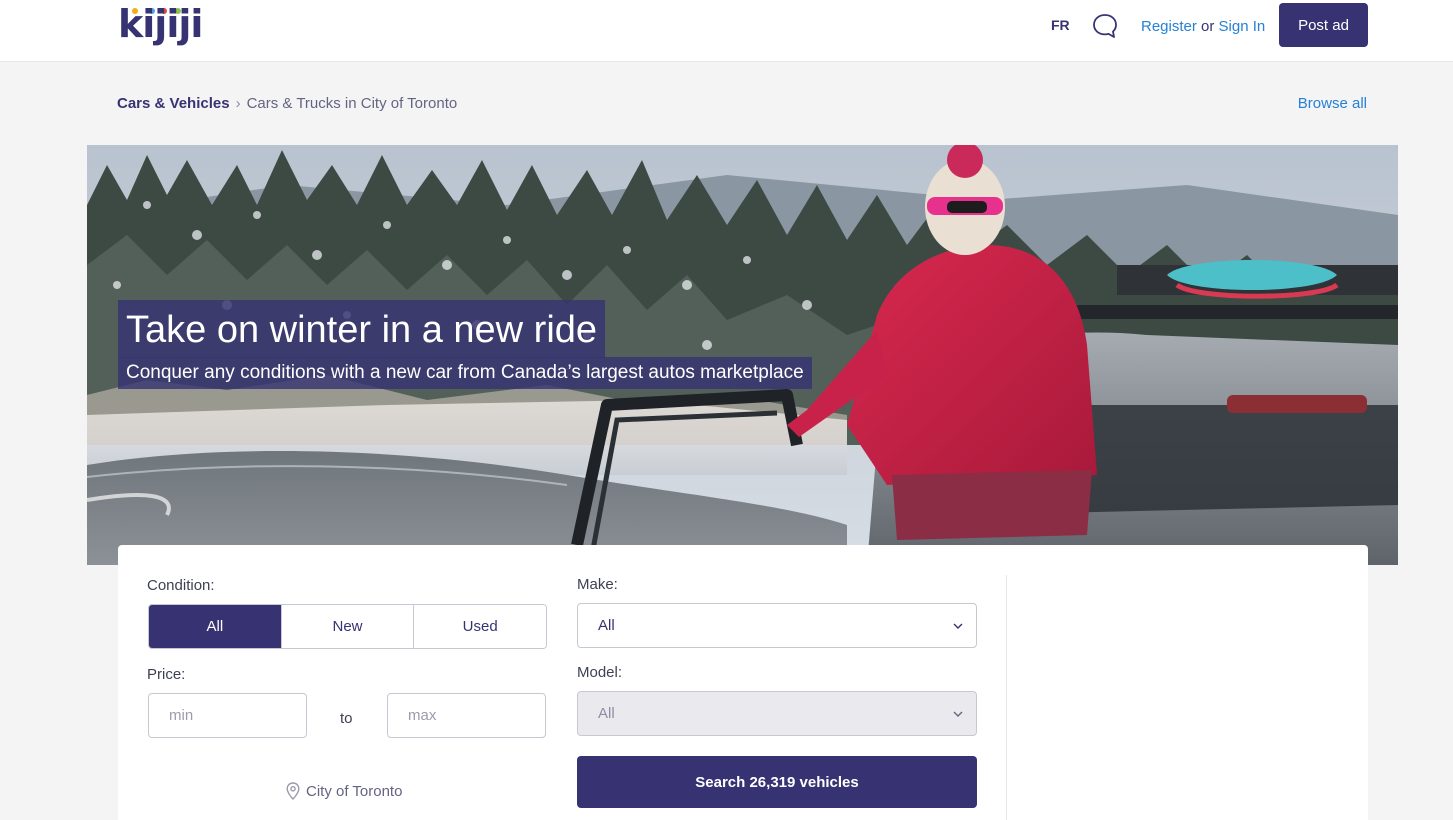  I want to click on auth-links: Register or Sign In, so click(1203, 26).